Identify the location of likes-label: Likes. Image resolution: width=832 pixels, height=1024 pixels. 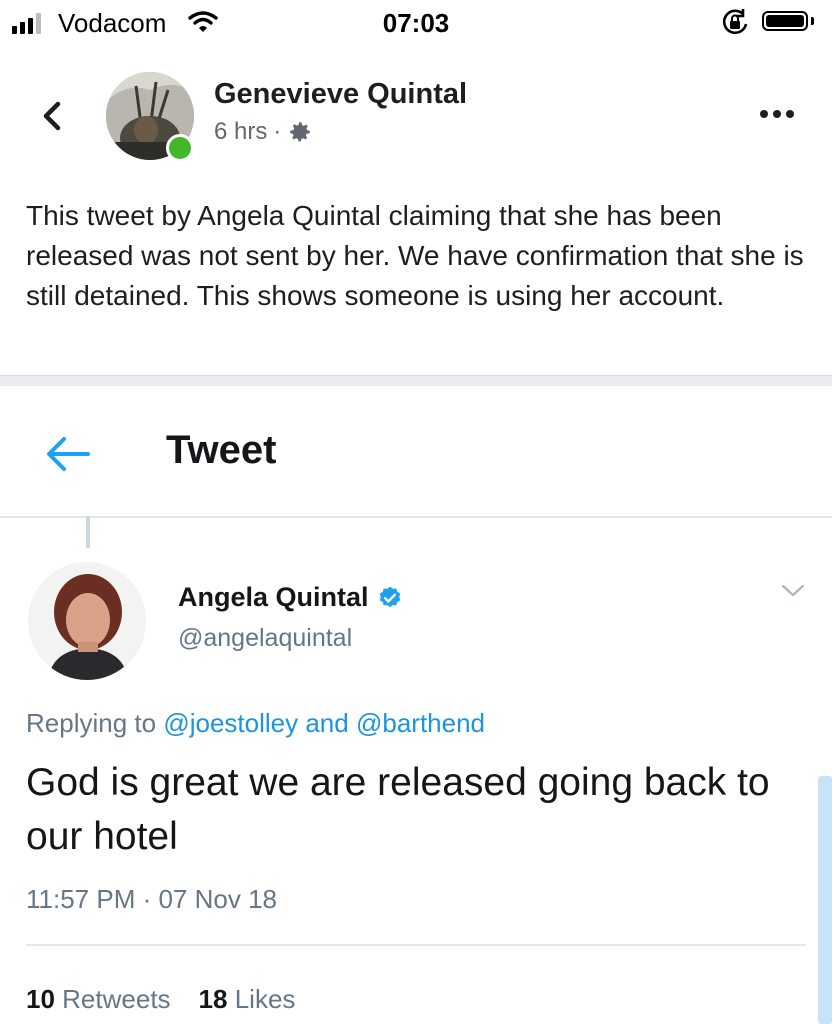
(265, 999).